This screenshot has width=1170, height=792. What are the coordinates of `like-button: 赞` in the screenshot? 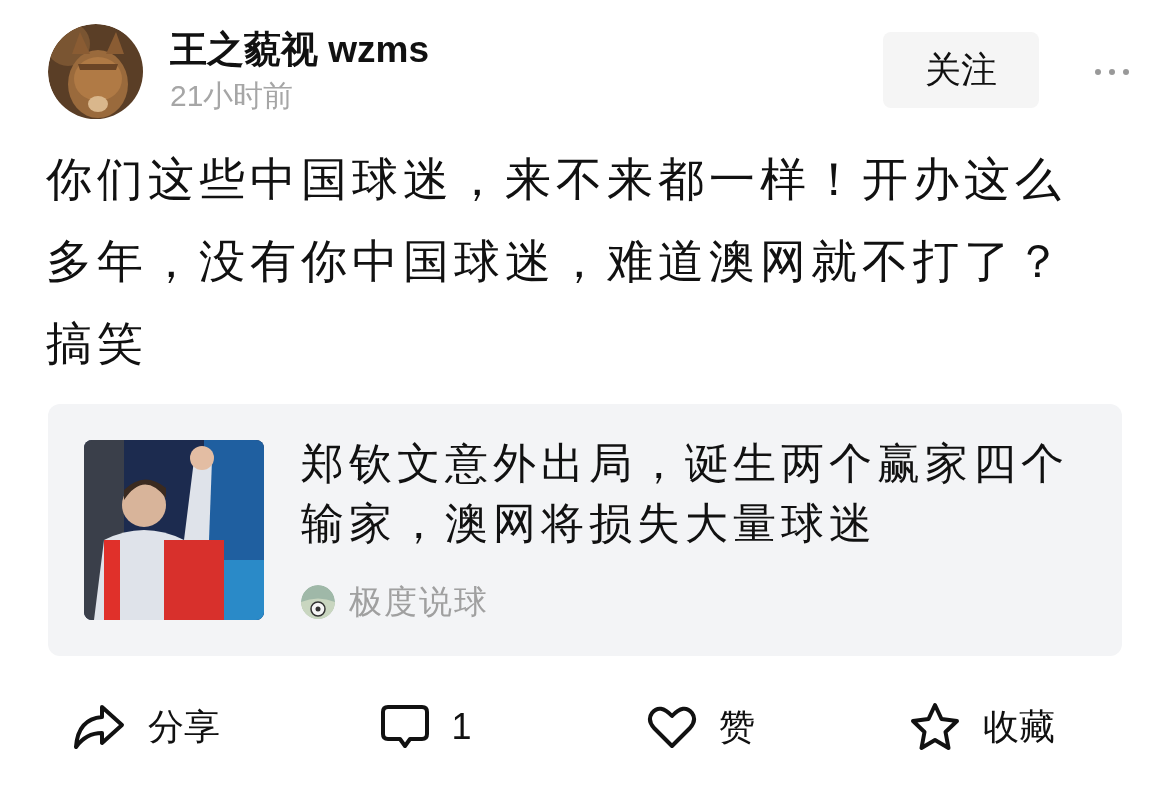 It's located at (701, 727).